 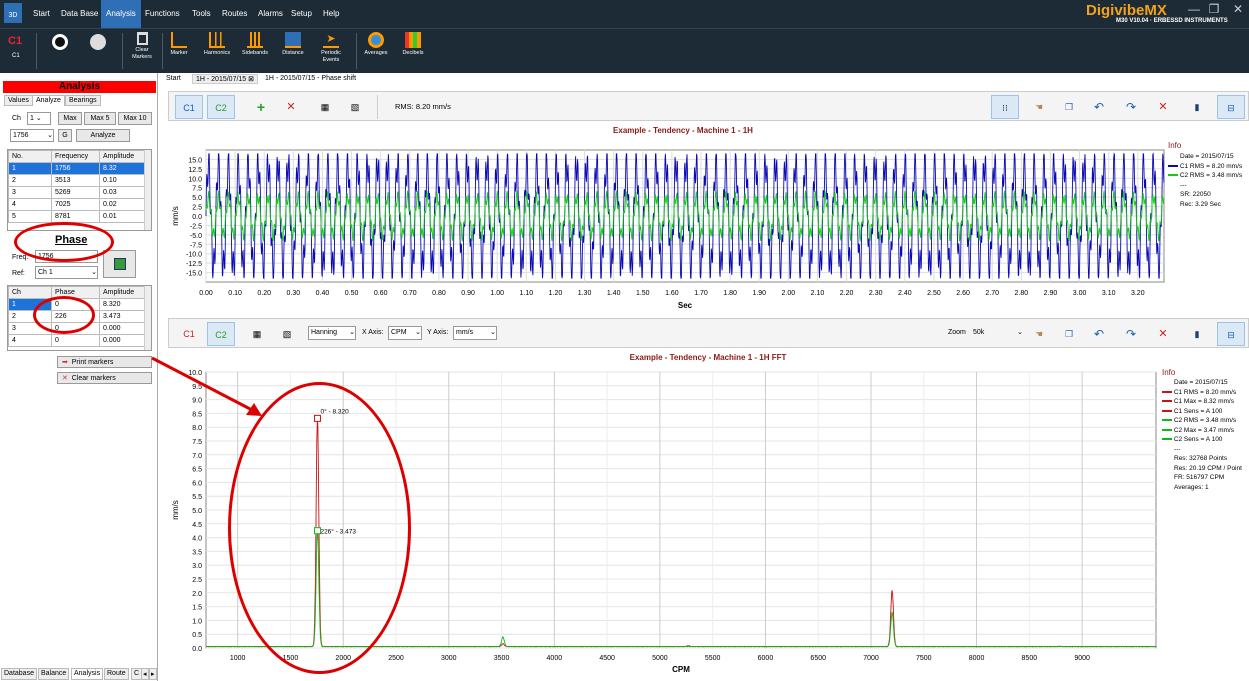 What do you see at coordinates (1211, 175) in the screenshot?
I see `info-c2-rms-label: C2 RMS = 3.48 mm/s` at bounding box center [1211, 175].